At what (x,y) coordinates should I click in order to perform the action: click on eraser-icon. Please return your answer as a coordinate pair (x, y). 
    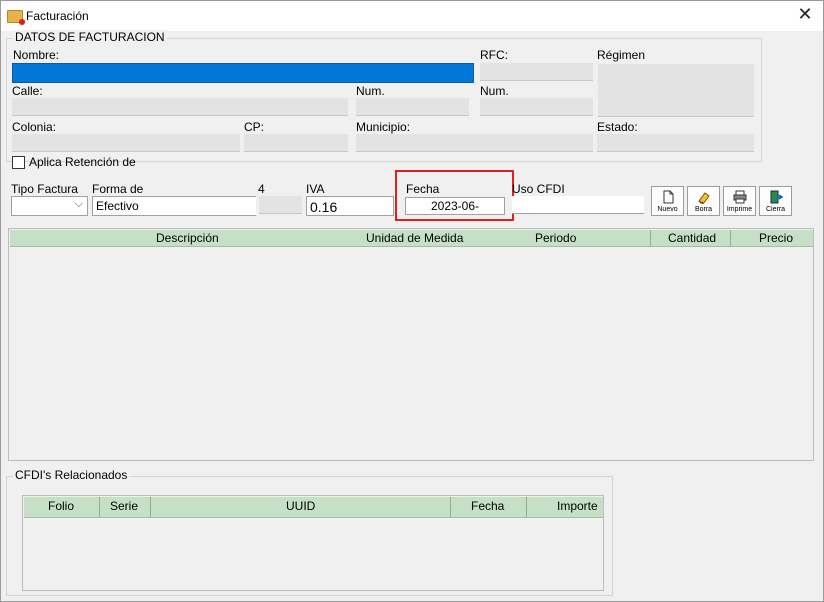
    Looking at the image, I should click on (704, 198).